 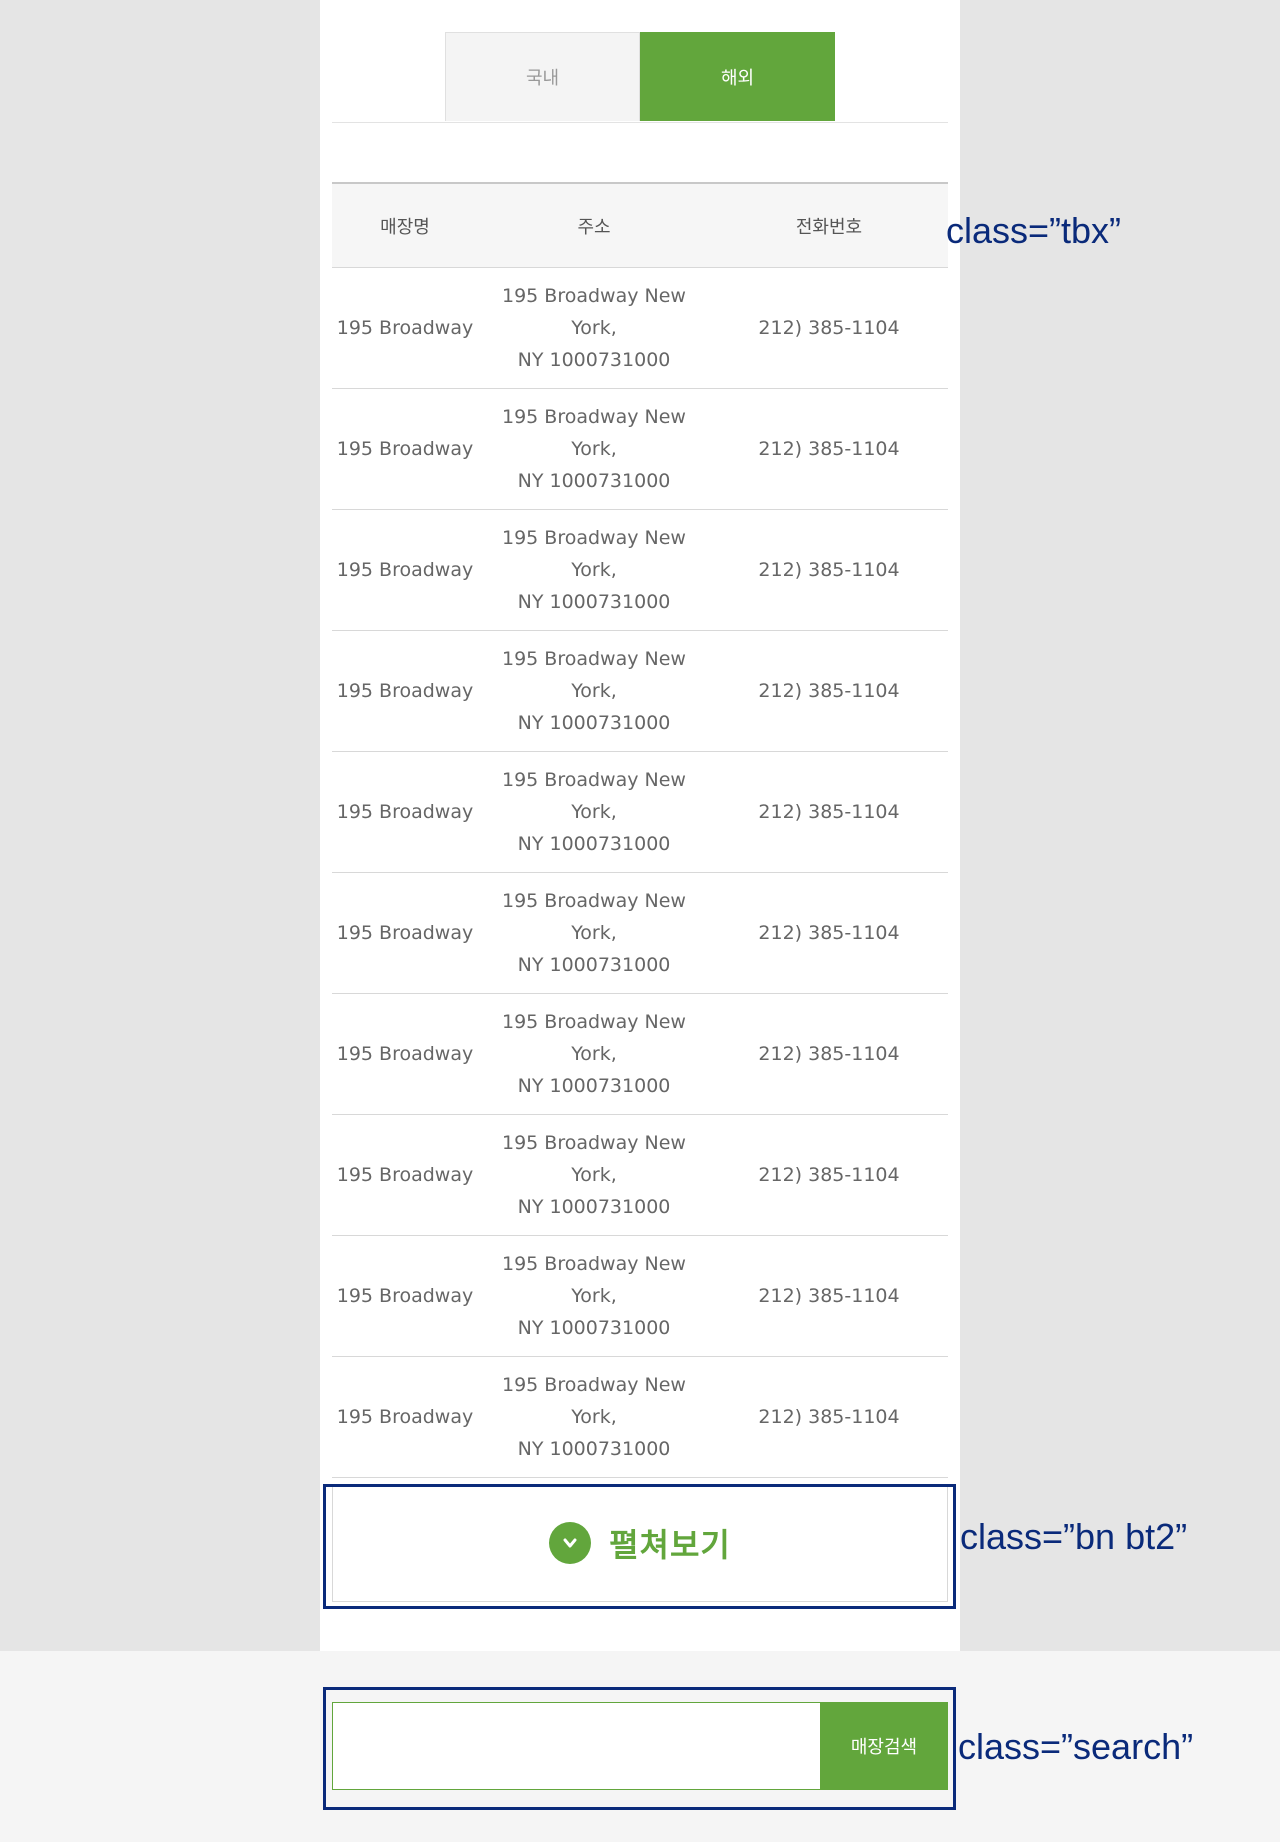 I want to click on region-tabs: 국내 해외, so click(x=640, y=77).